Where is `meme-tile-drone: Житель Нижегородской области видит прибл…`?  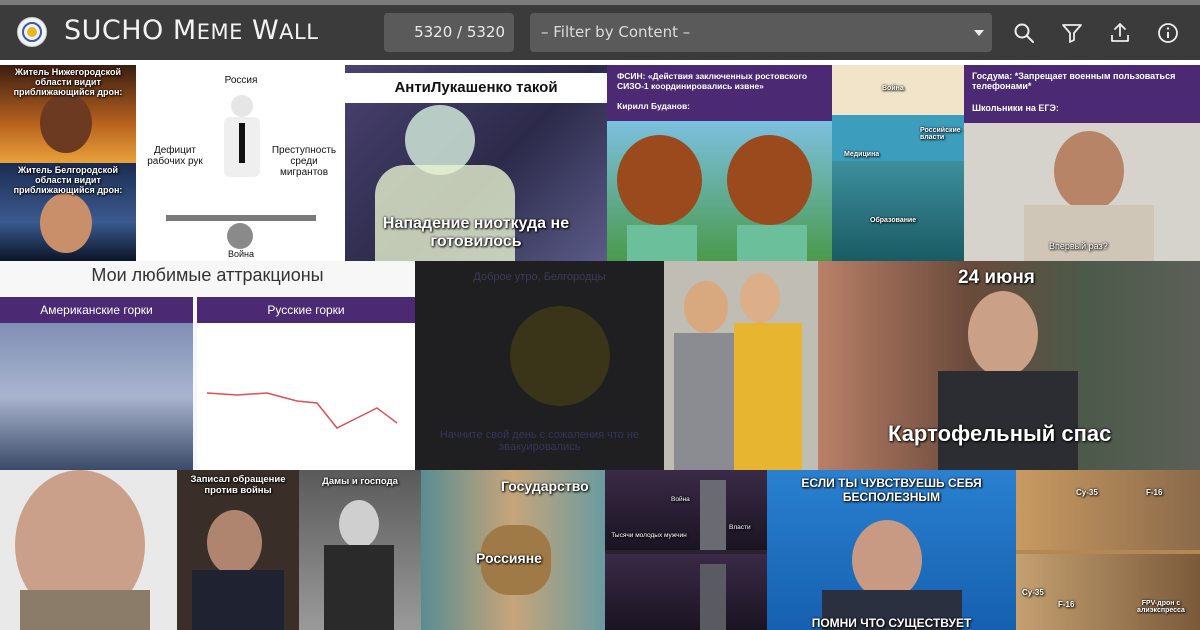 meme-tile-drone: Житель Нижегородской области видит прибл… is located at coordinates (68, 163).